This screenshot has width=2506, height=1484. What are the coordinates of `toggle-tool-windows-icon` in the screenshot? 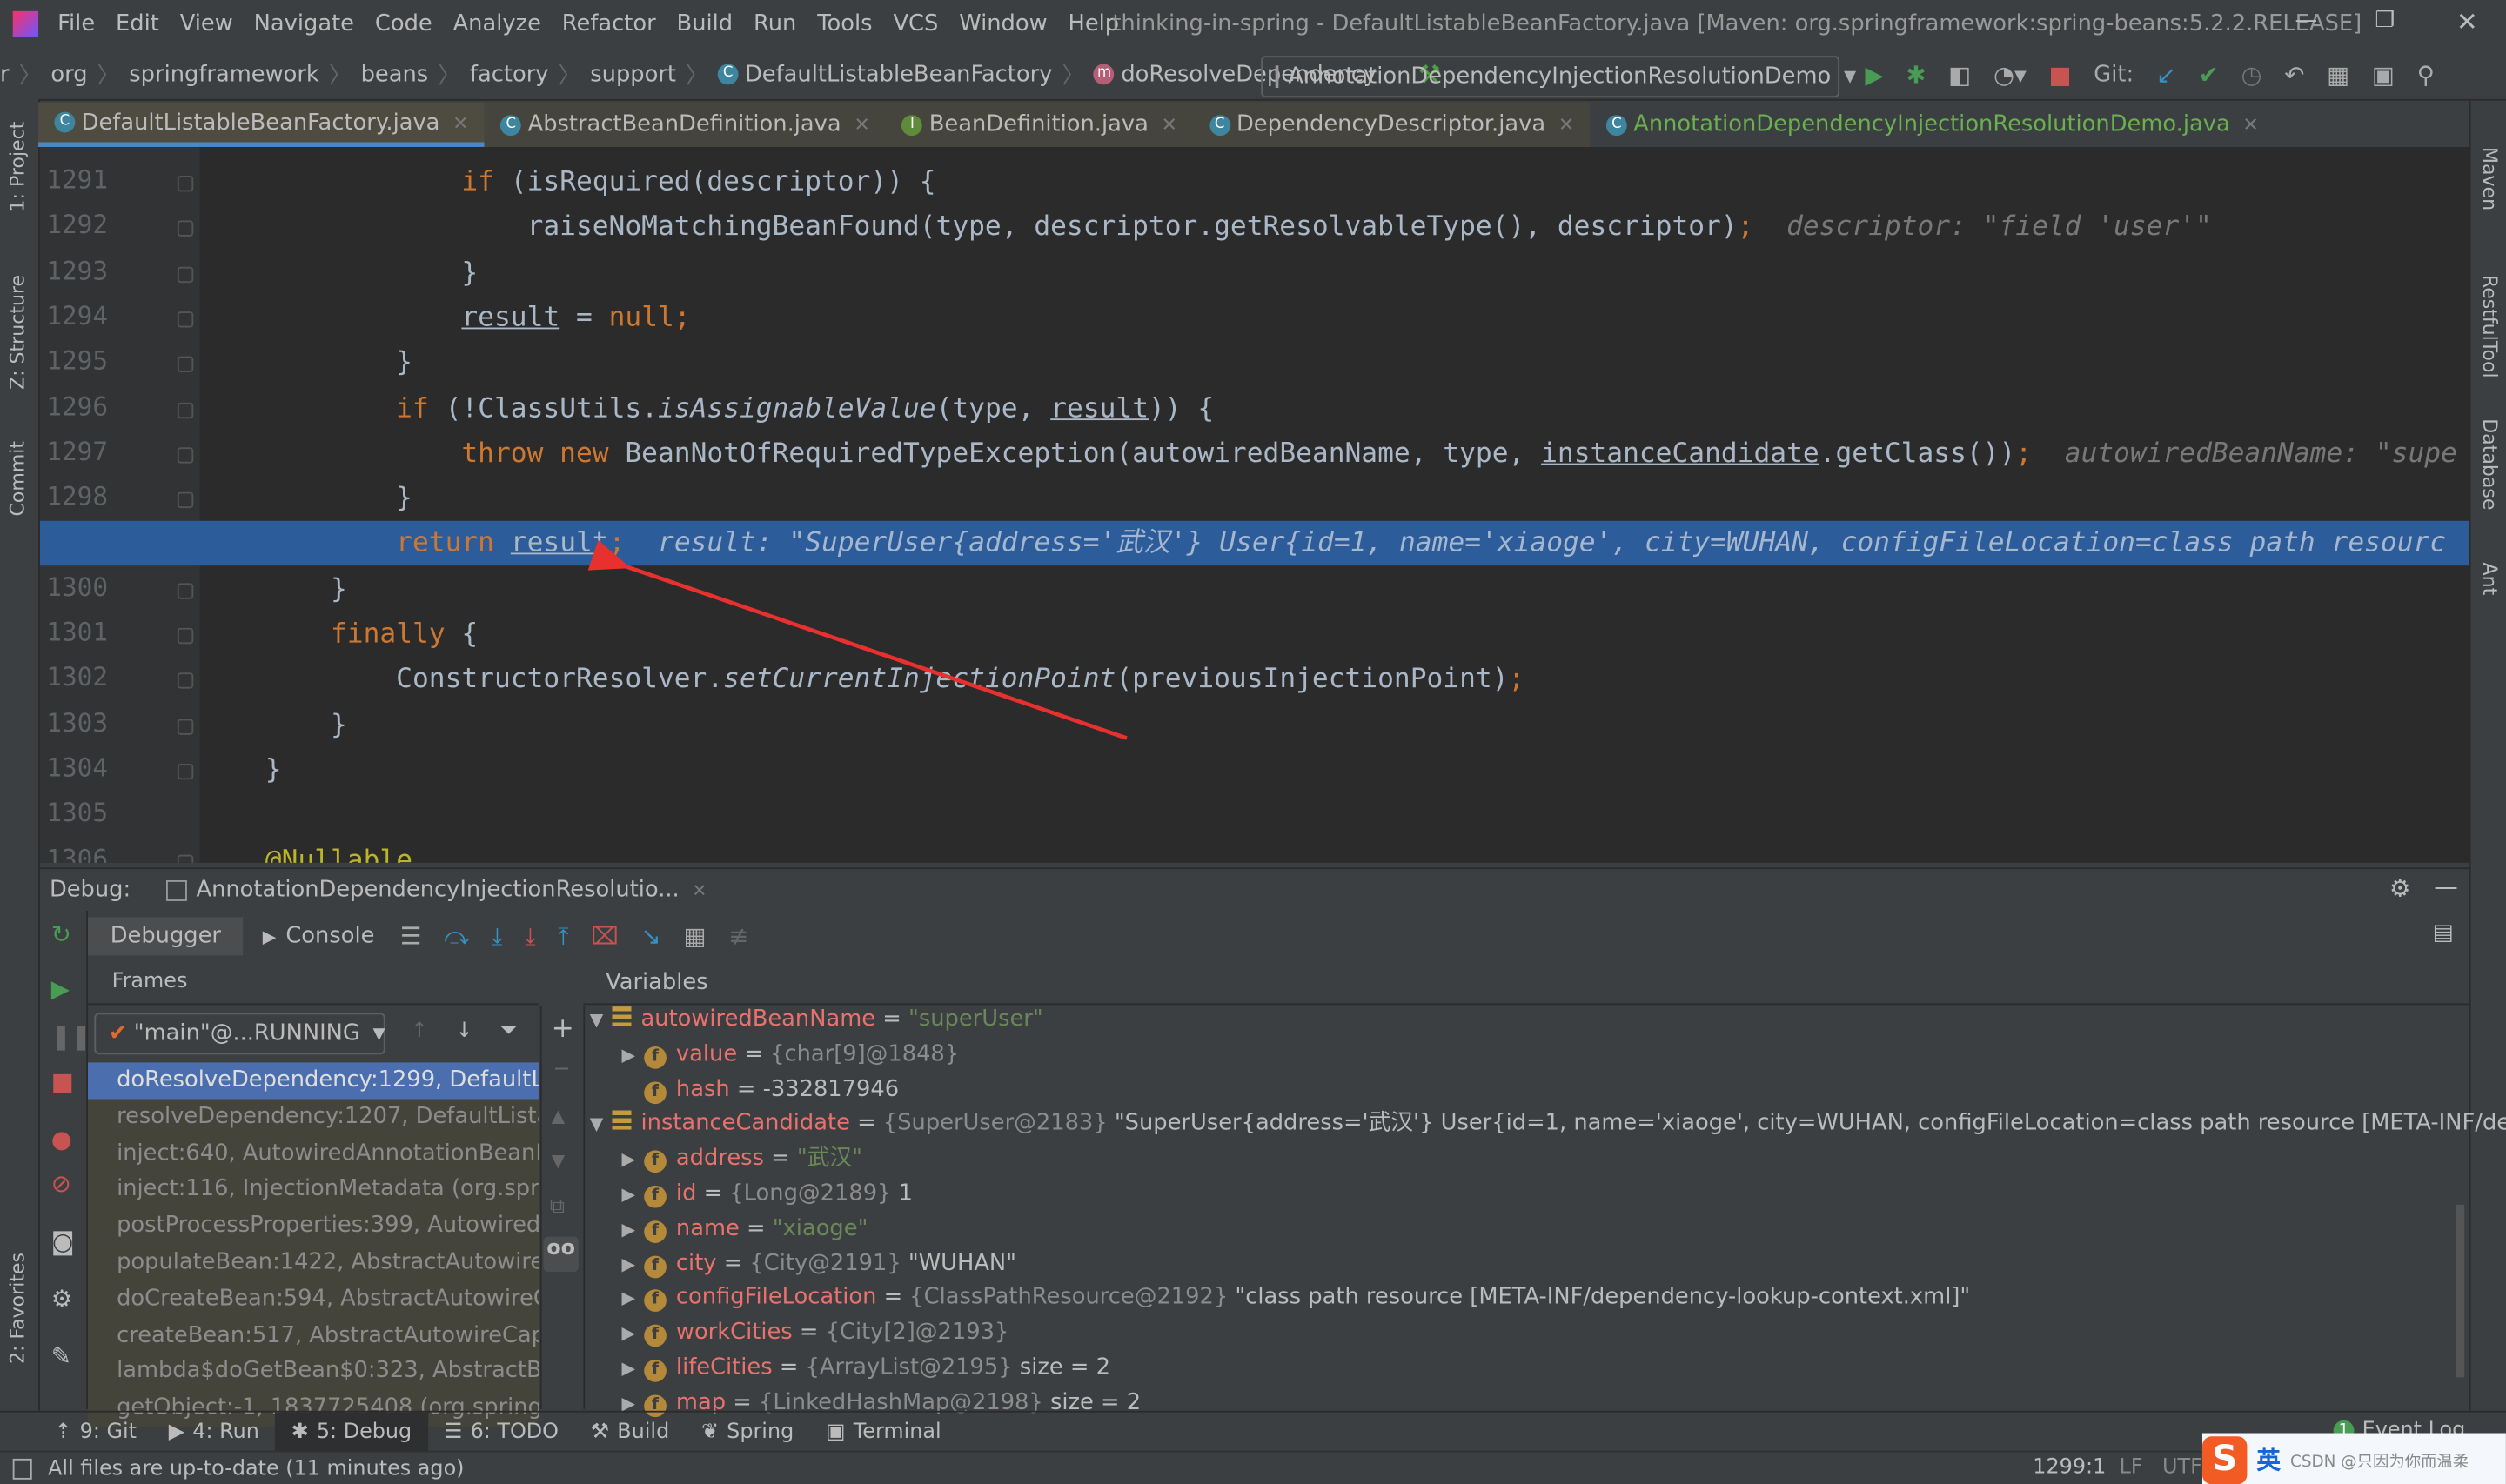 It's located at (22, 1469).